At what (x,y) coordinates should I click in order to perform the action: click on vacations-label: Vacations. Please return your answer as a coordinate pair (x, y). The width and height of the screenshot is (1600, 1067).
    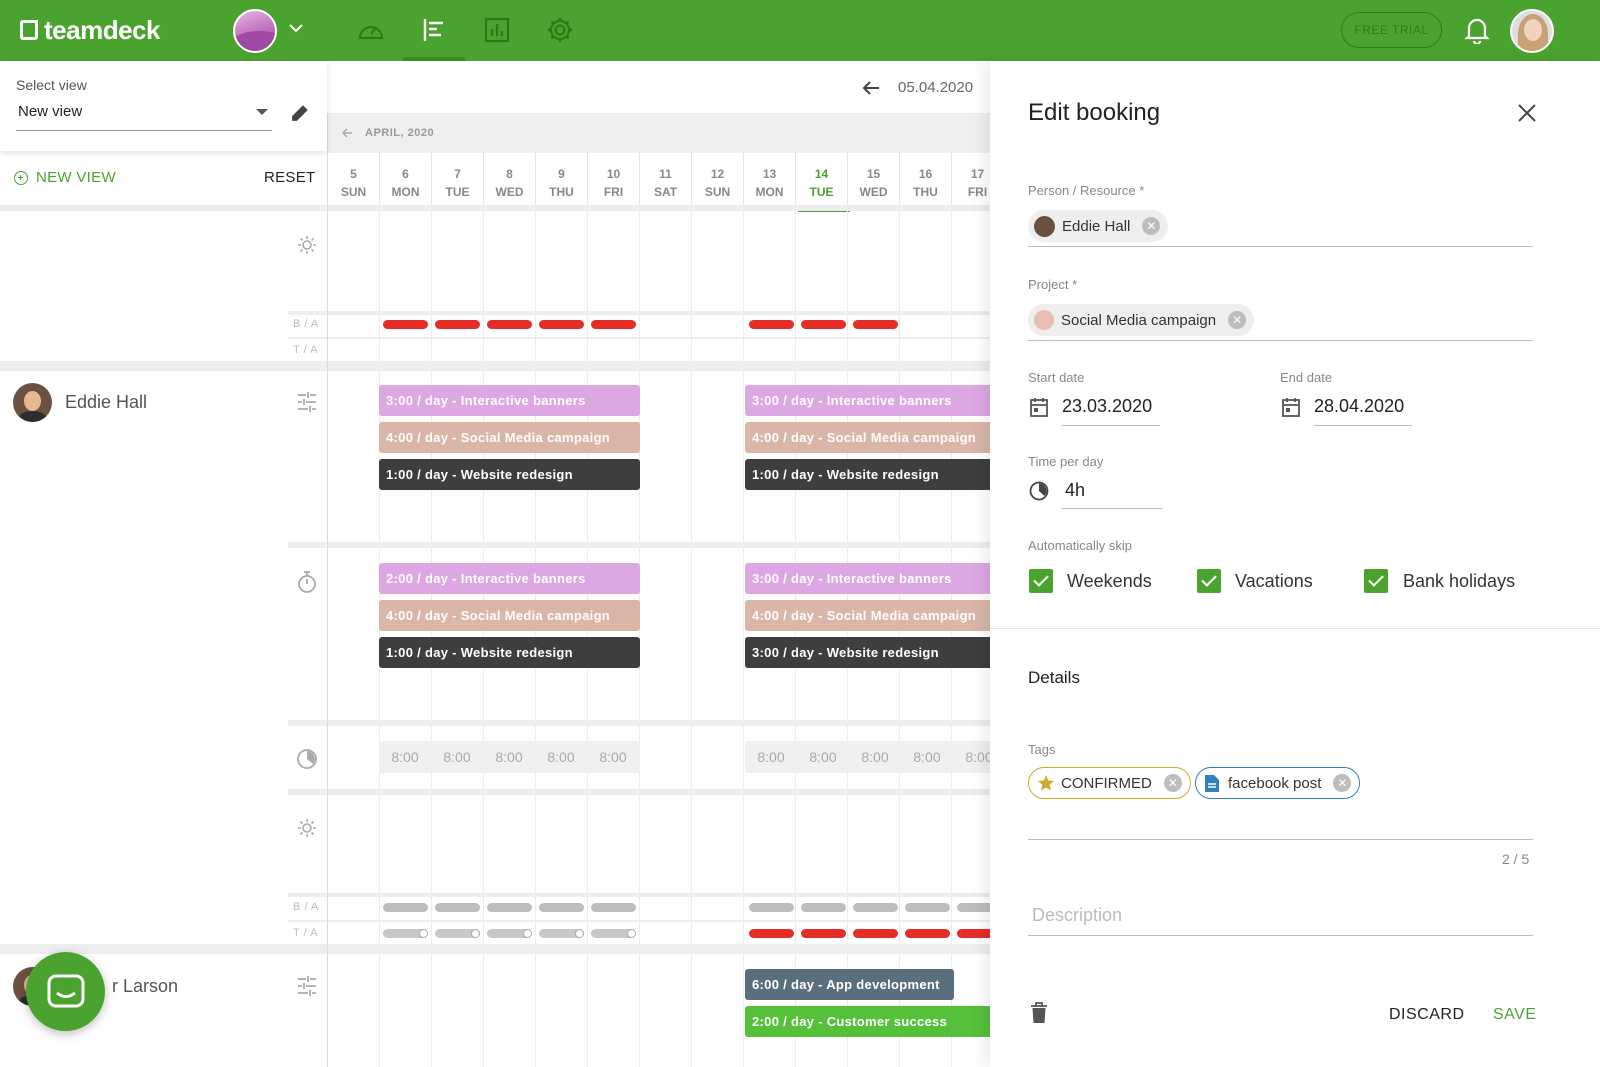
    Looking at the image, I should click on (1274, 581).